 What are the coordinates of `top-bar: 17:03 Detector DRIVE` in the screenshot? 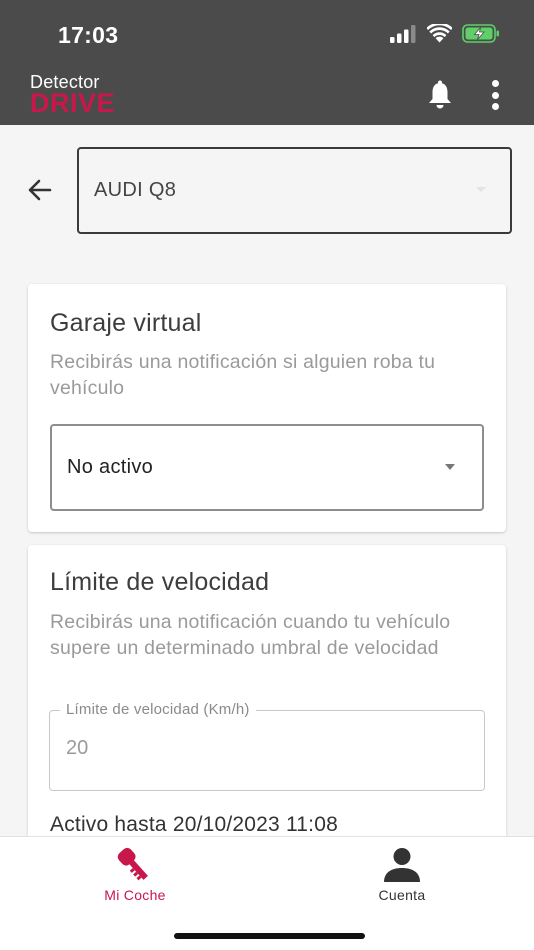 It's located at (267, 62).